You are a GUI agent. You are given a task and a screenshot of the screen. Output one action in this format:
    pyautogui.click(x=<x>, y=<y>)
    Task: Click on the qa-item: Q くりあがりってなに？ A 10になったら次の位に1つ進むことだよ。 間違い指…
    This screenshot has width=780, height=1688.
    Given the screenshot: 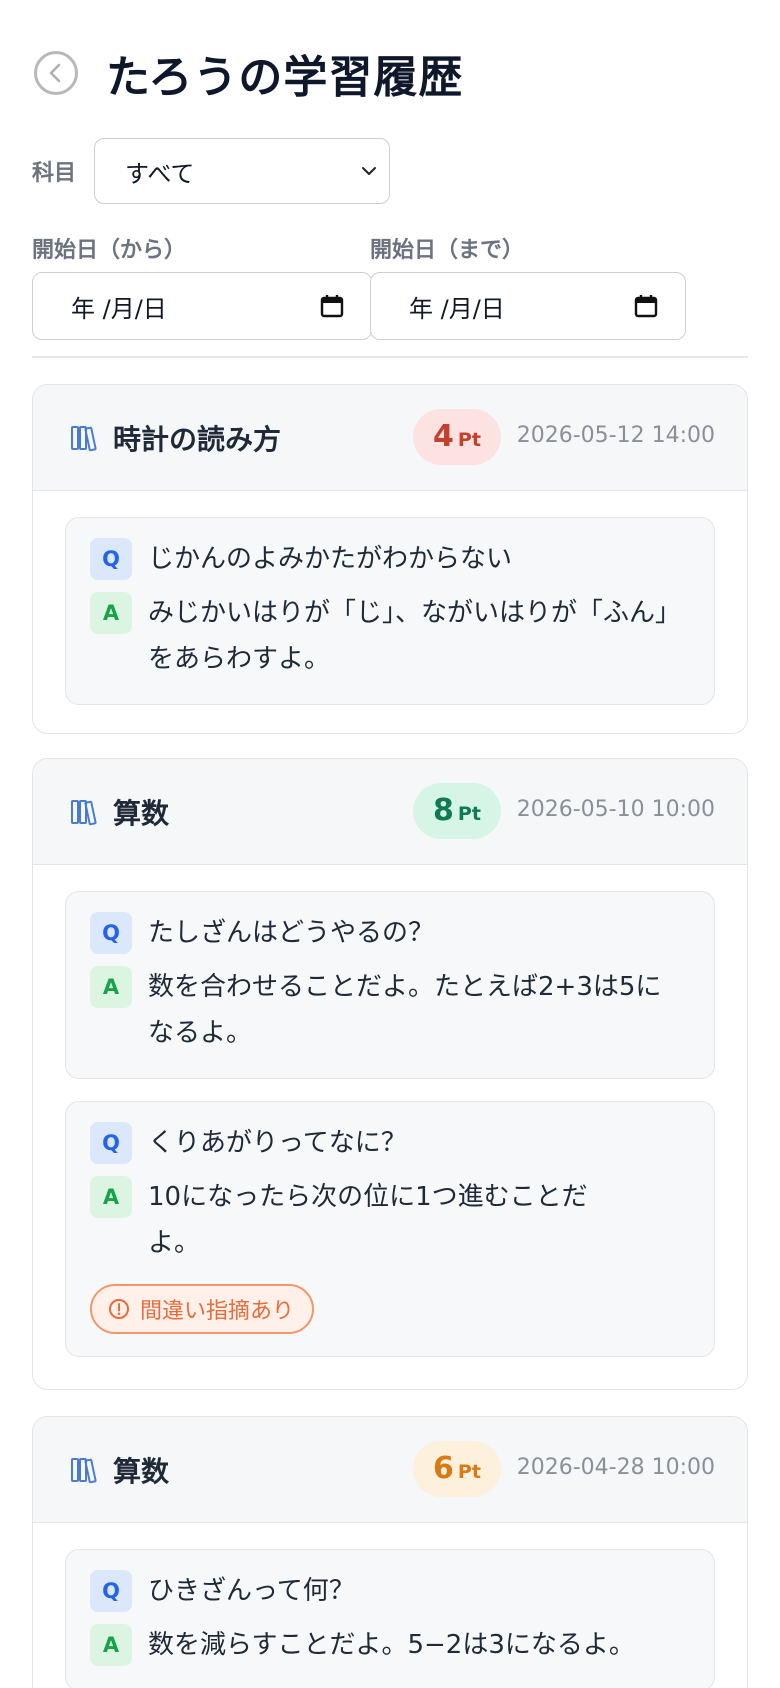 What is the action you would take?
    pyautogui.click(x=390, y=1229)
    